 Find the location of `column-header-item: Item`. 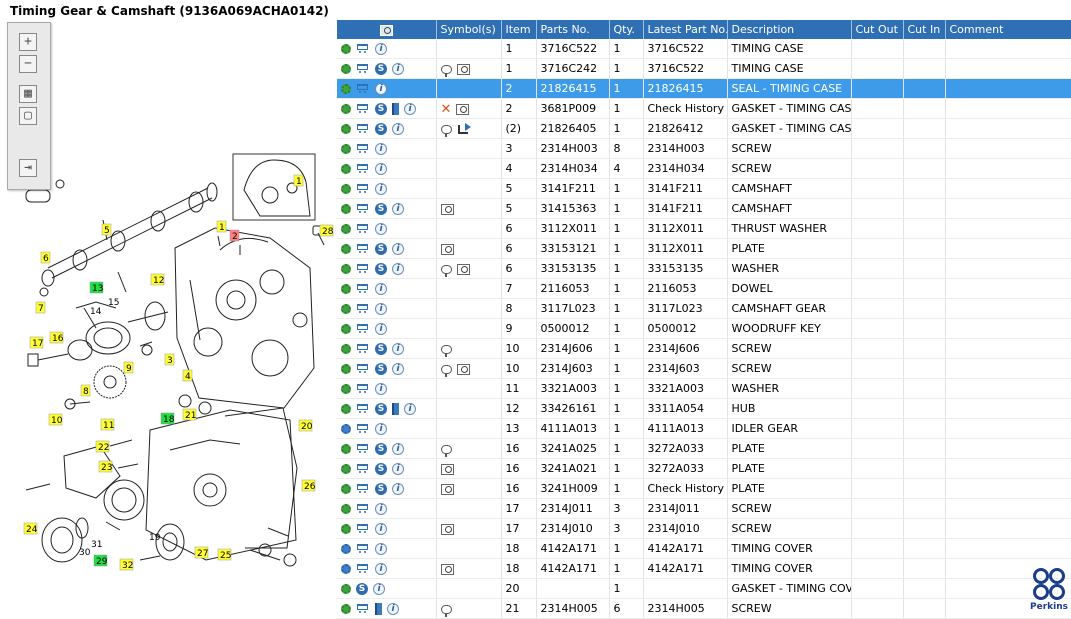

column-header-item: Item is located at coordinates (519, 29).